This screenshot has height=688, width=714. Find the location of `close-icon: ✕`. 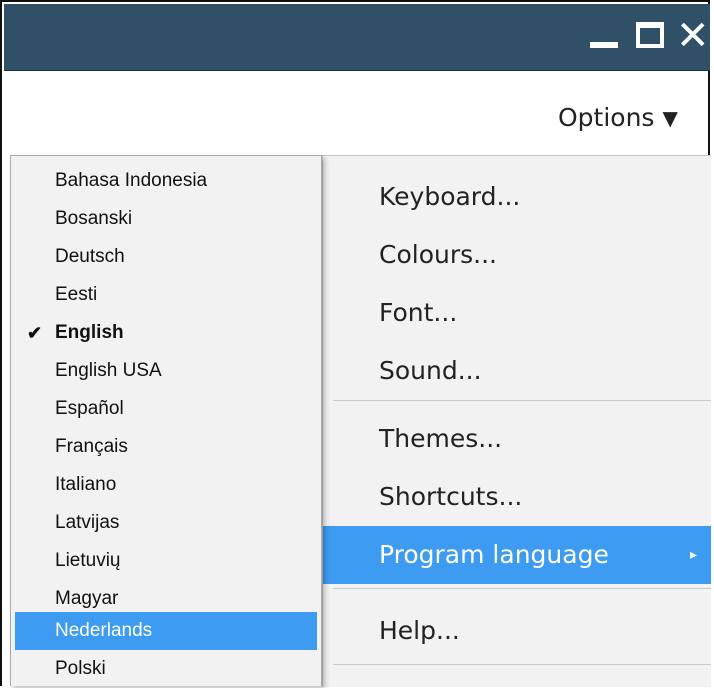

close-icon: ✕ is located at coordinates (694, 36).